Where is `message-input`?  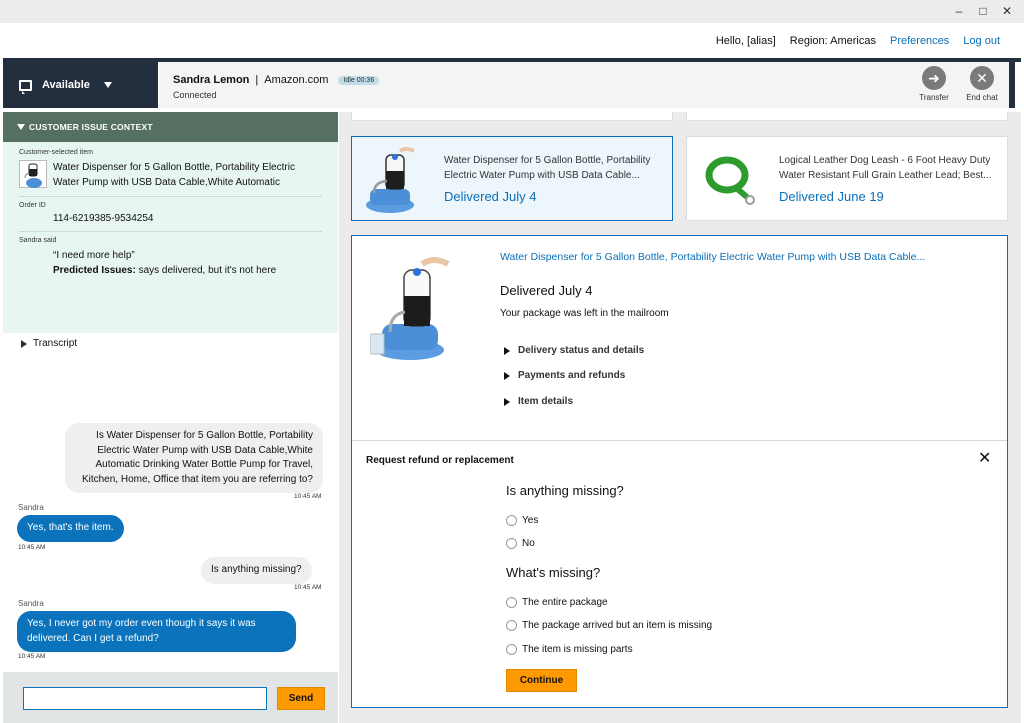
message-input is located at coordinates (145, 698).